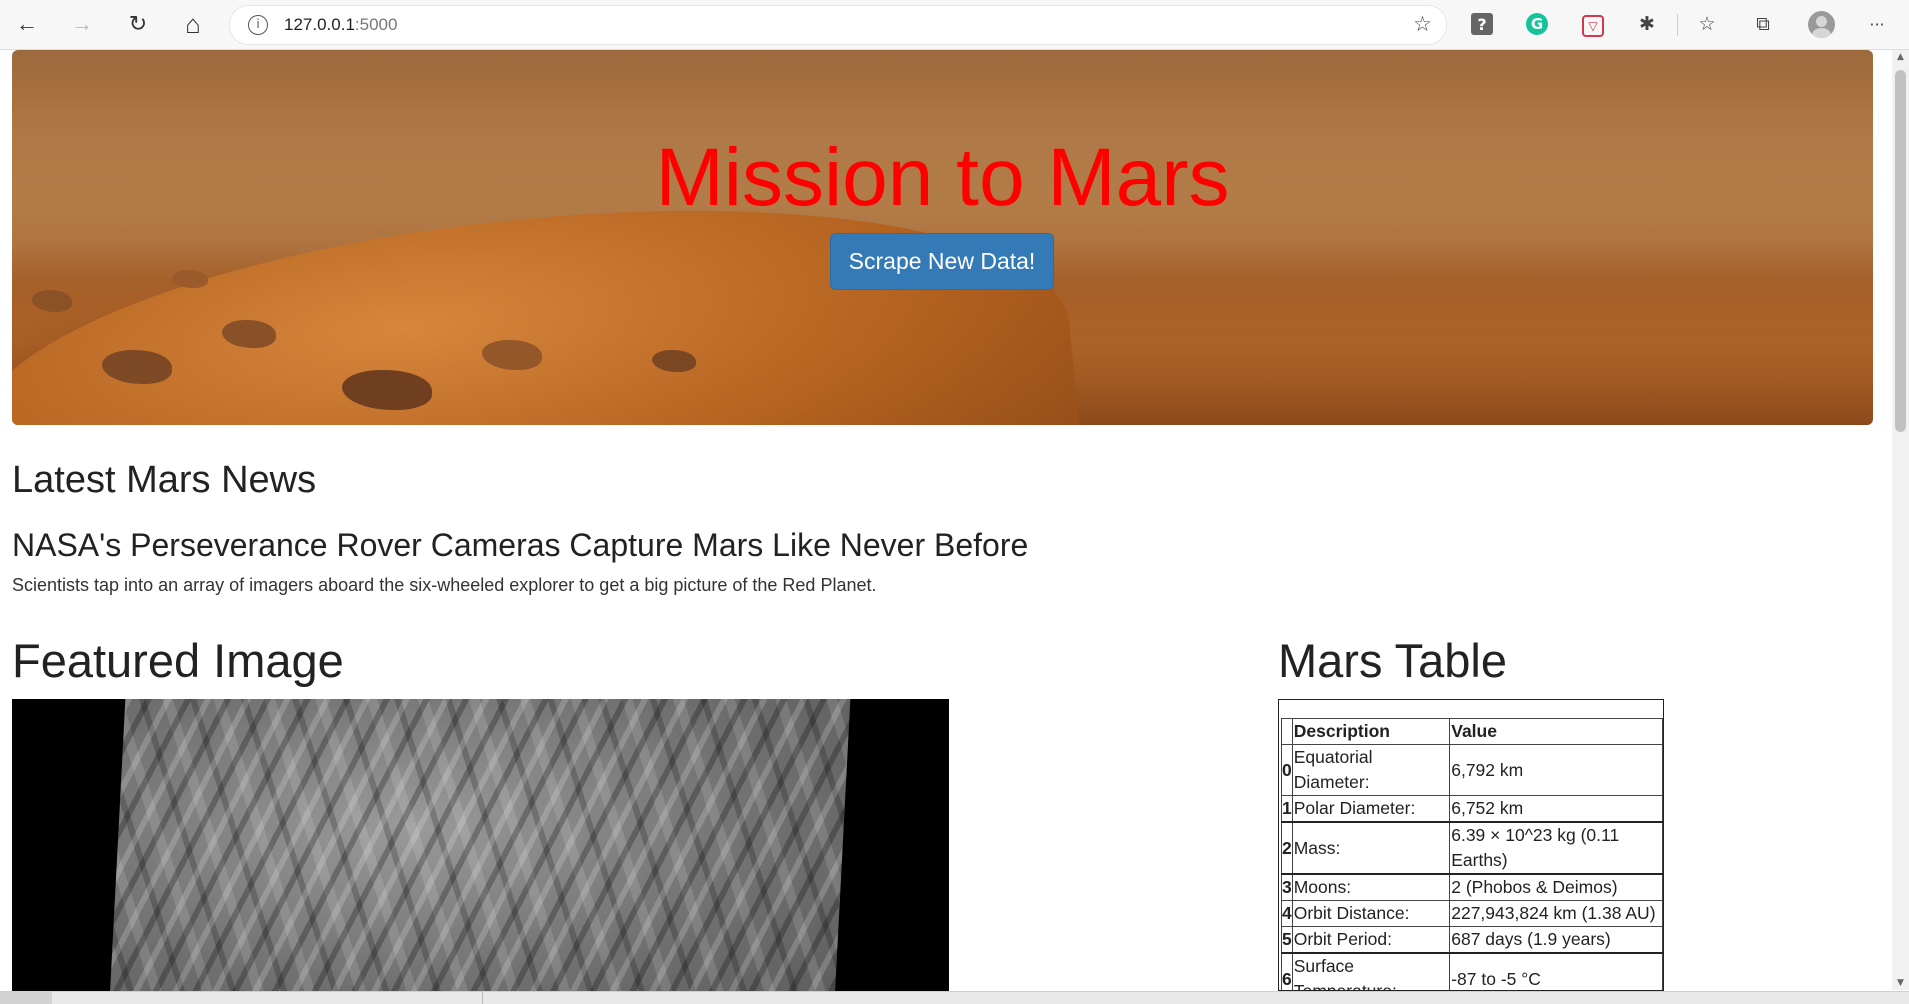  Describe the element at coordinates (26, 998) in the screenshot. I see `taskbar-start-area` at that location.